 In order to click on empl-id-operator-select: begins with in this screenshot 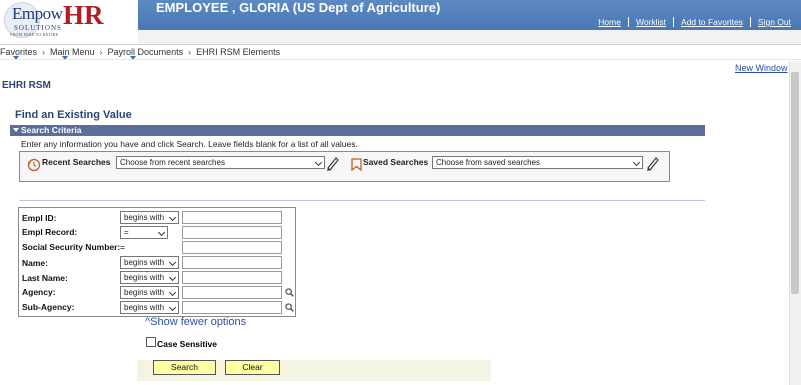, I will do `click(149, 217)`.